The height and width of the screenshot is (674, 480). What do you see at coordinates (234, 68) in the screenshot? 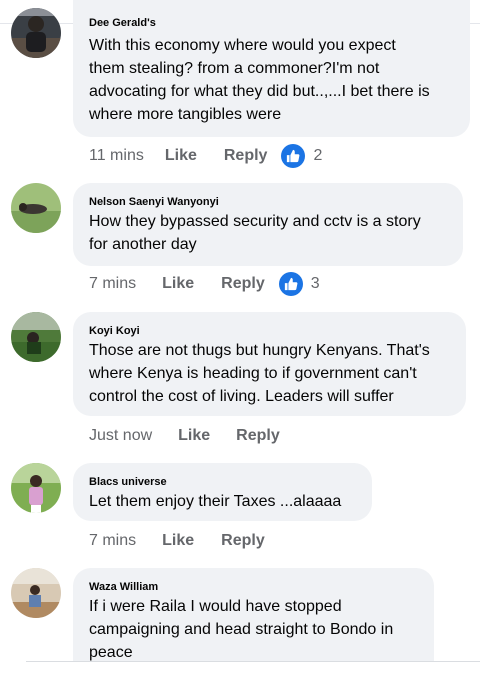
I see `comment-text-line: them stealing? from a commoner?I'm not` at bounding box center [234, 68].